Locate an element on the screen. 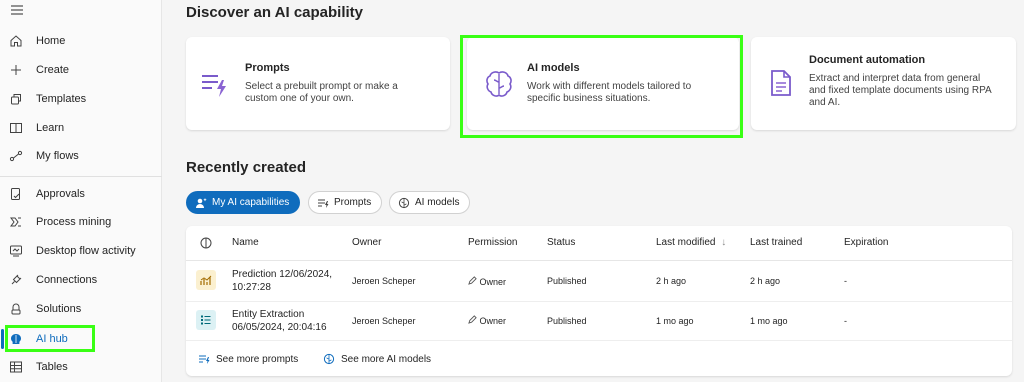 This screenshot has width=1024, height=382. plus-icon is located at coordinates (16, 70).